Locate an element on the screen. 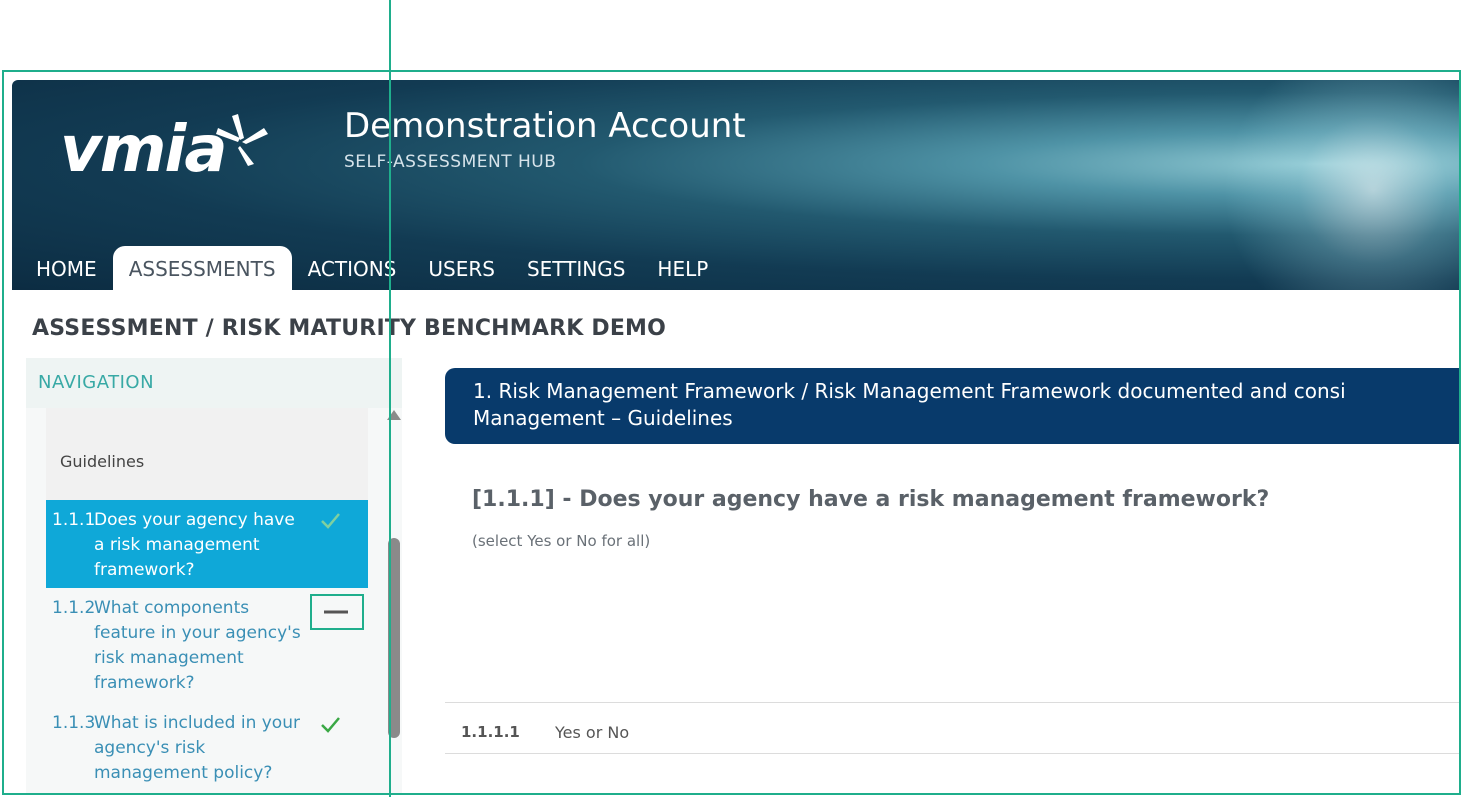 Image resolution: width=1463 pixels, height=797 pixels. minus-icon is located at coordinates (336, 612).